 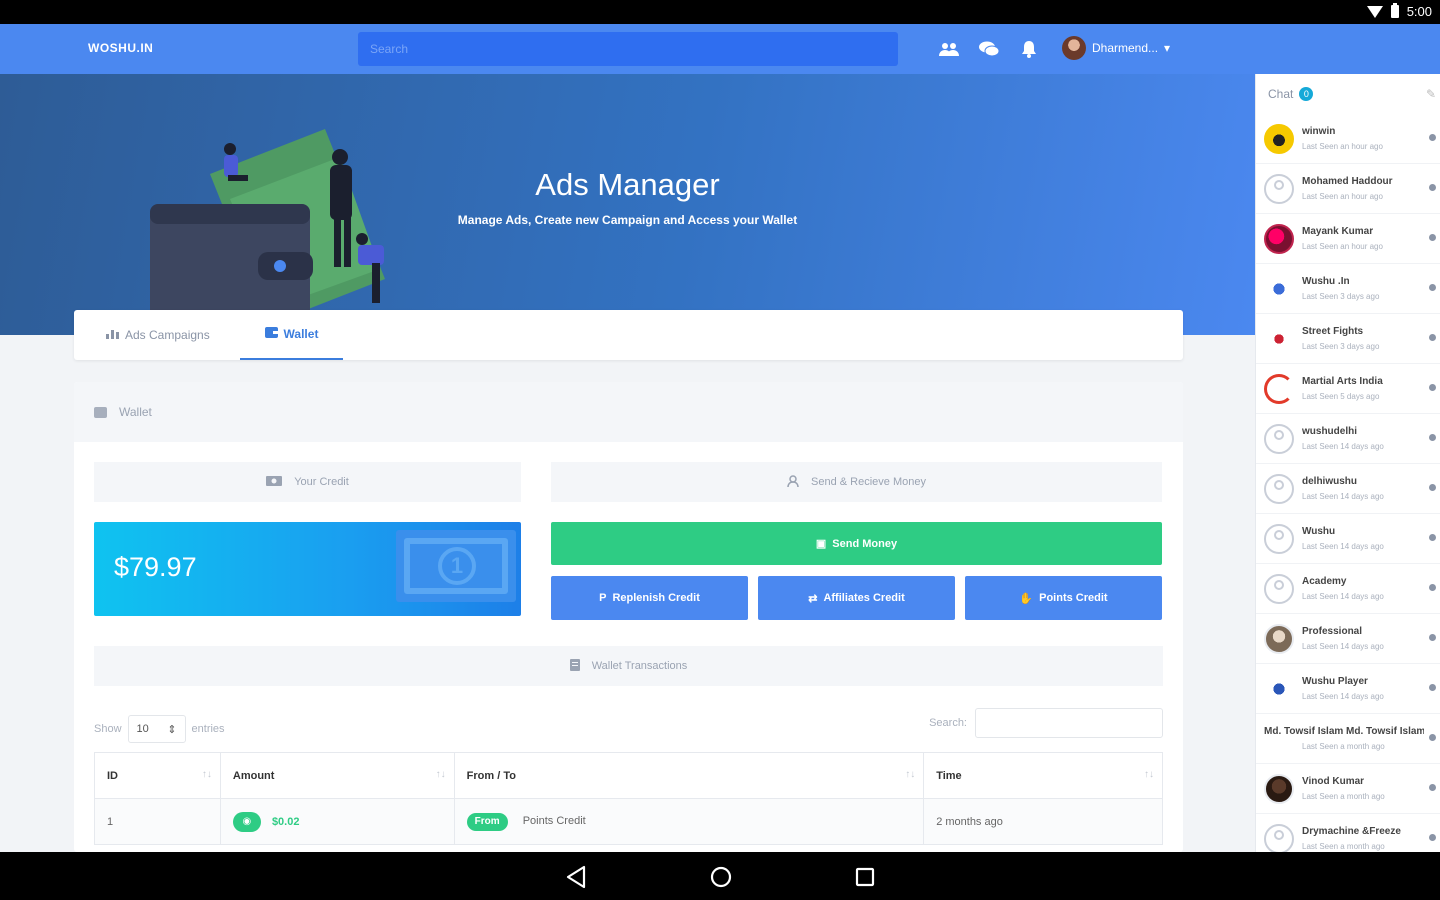 I want to click on home-icon, so click(x=721, y=877).